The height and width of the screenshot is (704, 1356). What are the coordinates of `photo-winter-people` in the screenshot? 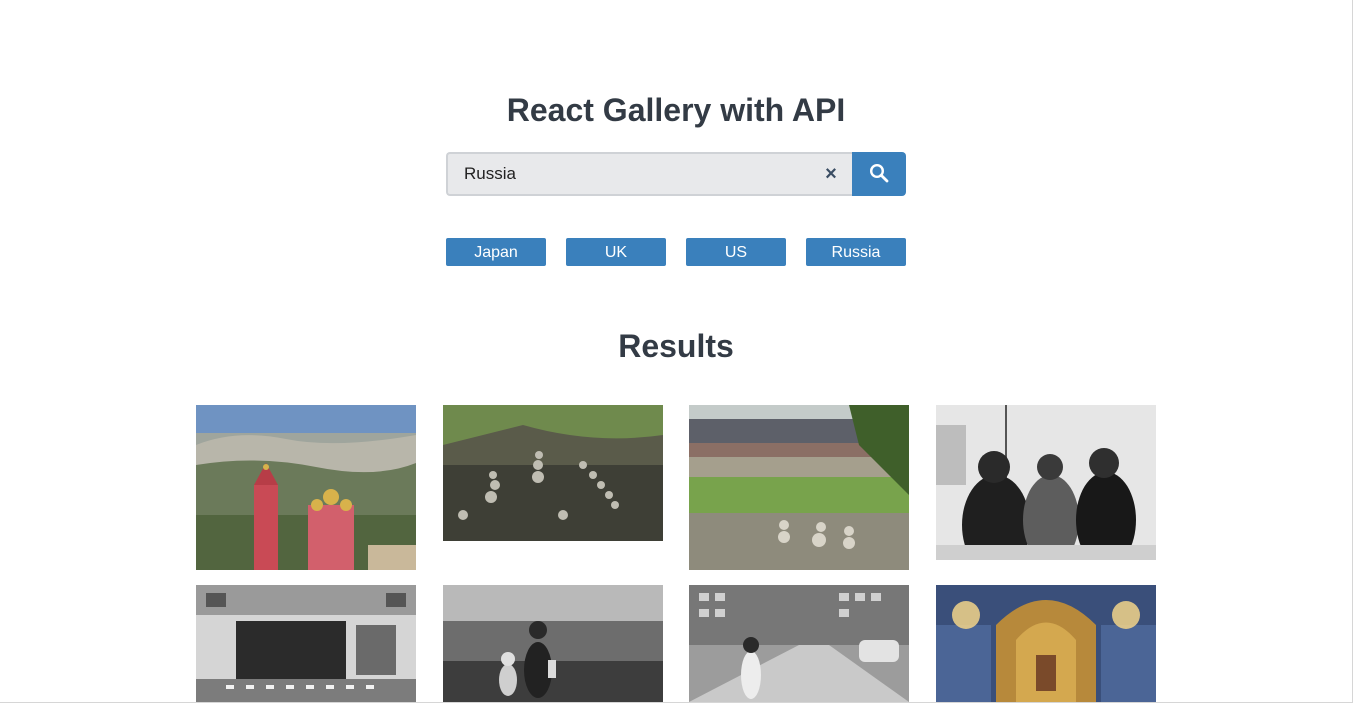 It's located at (1046, 482).